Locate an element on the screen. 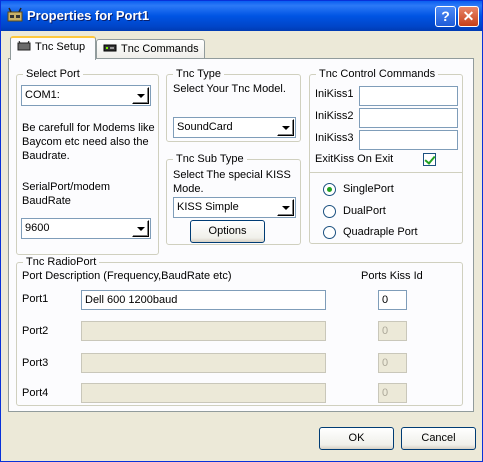 The width and height of the screenshot is (483, 462). title-bar: Properties for Port1 ? ✕ is located at coordinates (241, 16).